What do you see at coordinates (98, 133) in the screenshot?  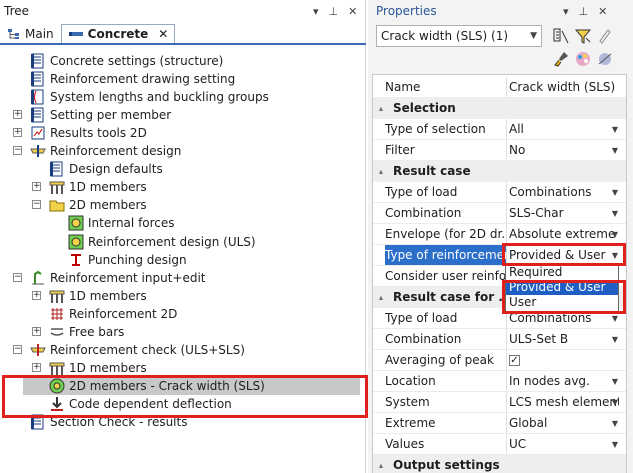 I see `tree-item-label: Results tools 2D` at bounding box center [98, 133].